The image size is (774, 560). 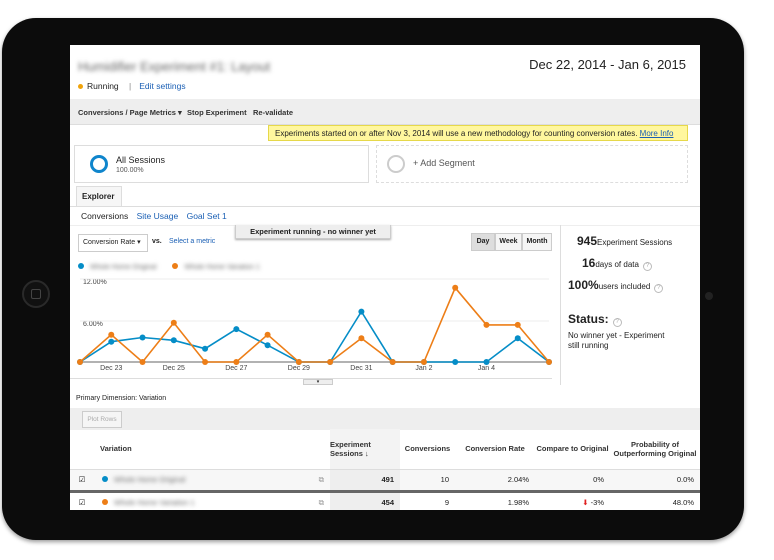 I want to click on primary-dimension-label: Primary Dimension:, so click(x=107, y=398).